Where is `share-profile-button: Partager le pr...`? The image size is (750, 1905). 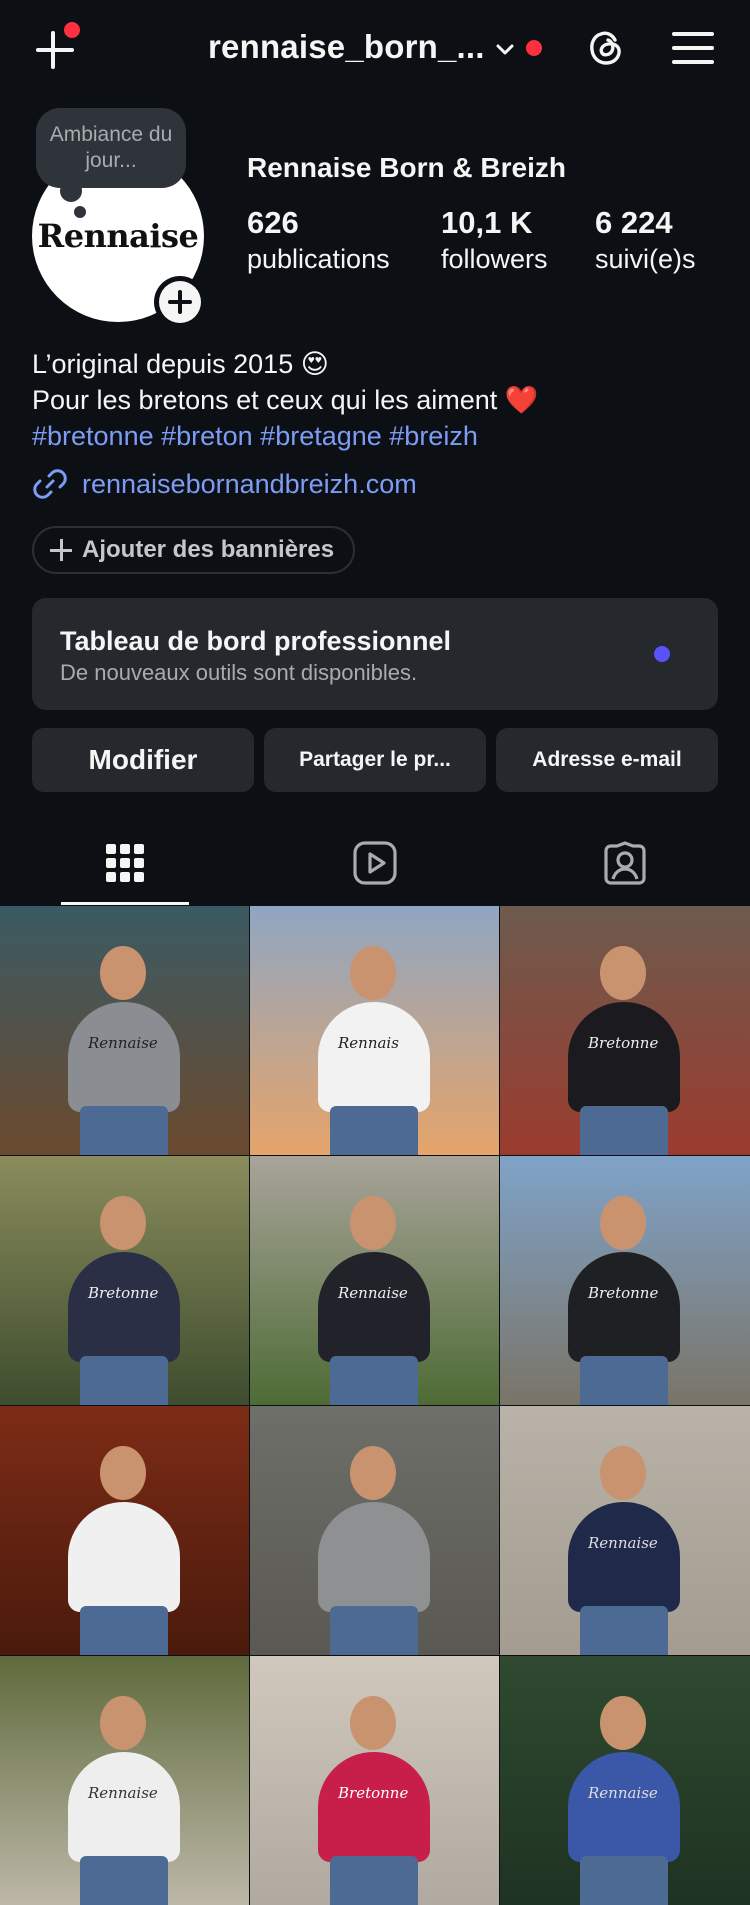
share-profile-button: Partager le pr... is located at coordinates (375, 760).